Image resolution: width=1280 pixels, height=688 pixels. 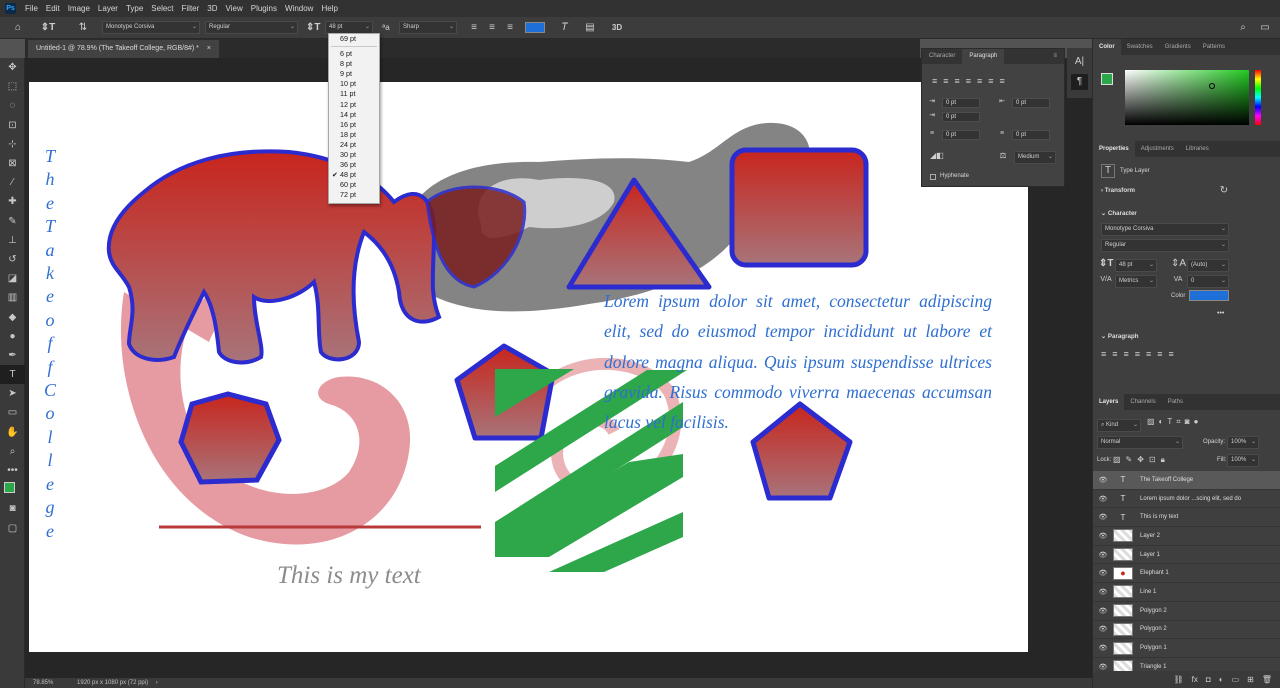 I want to click on layer-filter-dropdown: ⌕ Kind, so click(x=1119, y=425).